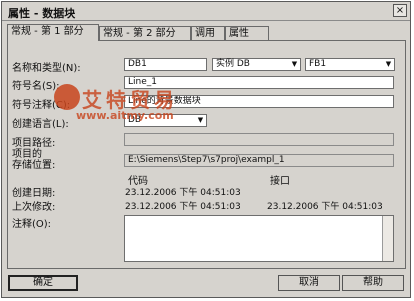  I want to click on fb-dropdown: FB1 ▼, so click(350, 64).